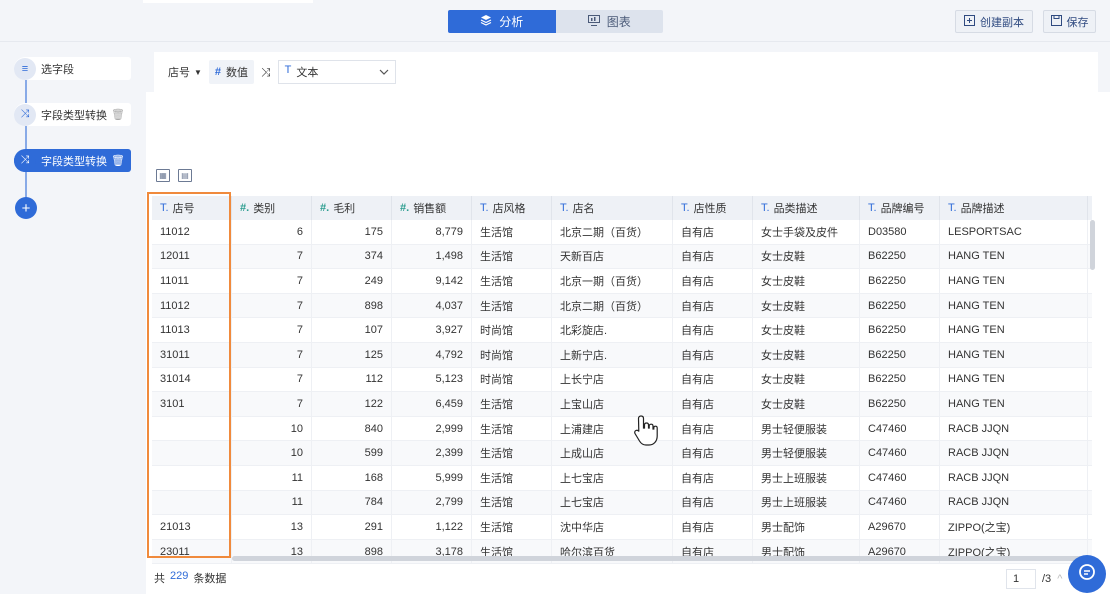  What do you see at coordinates (352, 502) in the screenshot?
I see `table-cell: 784` at bounding box center [352, 502].